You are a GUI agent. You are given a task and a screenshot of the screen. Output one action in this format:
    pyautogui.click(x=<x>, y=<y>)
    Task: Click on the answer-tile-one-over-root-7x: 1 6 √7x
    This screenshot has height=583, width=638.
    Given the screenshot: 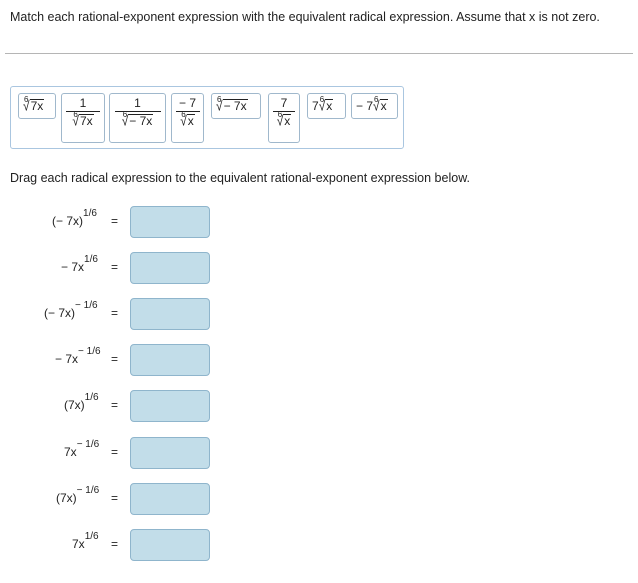 What is the action you would take?
    pyautogui.click(x=83, y=118)
    